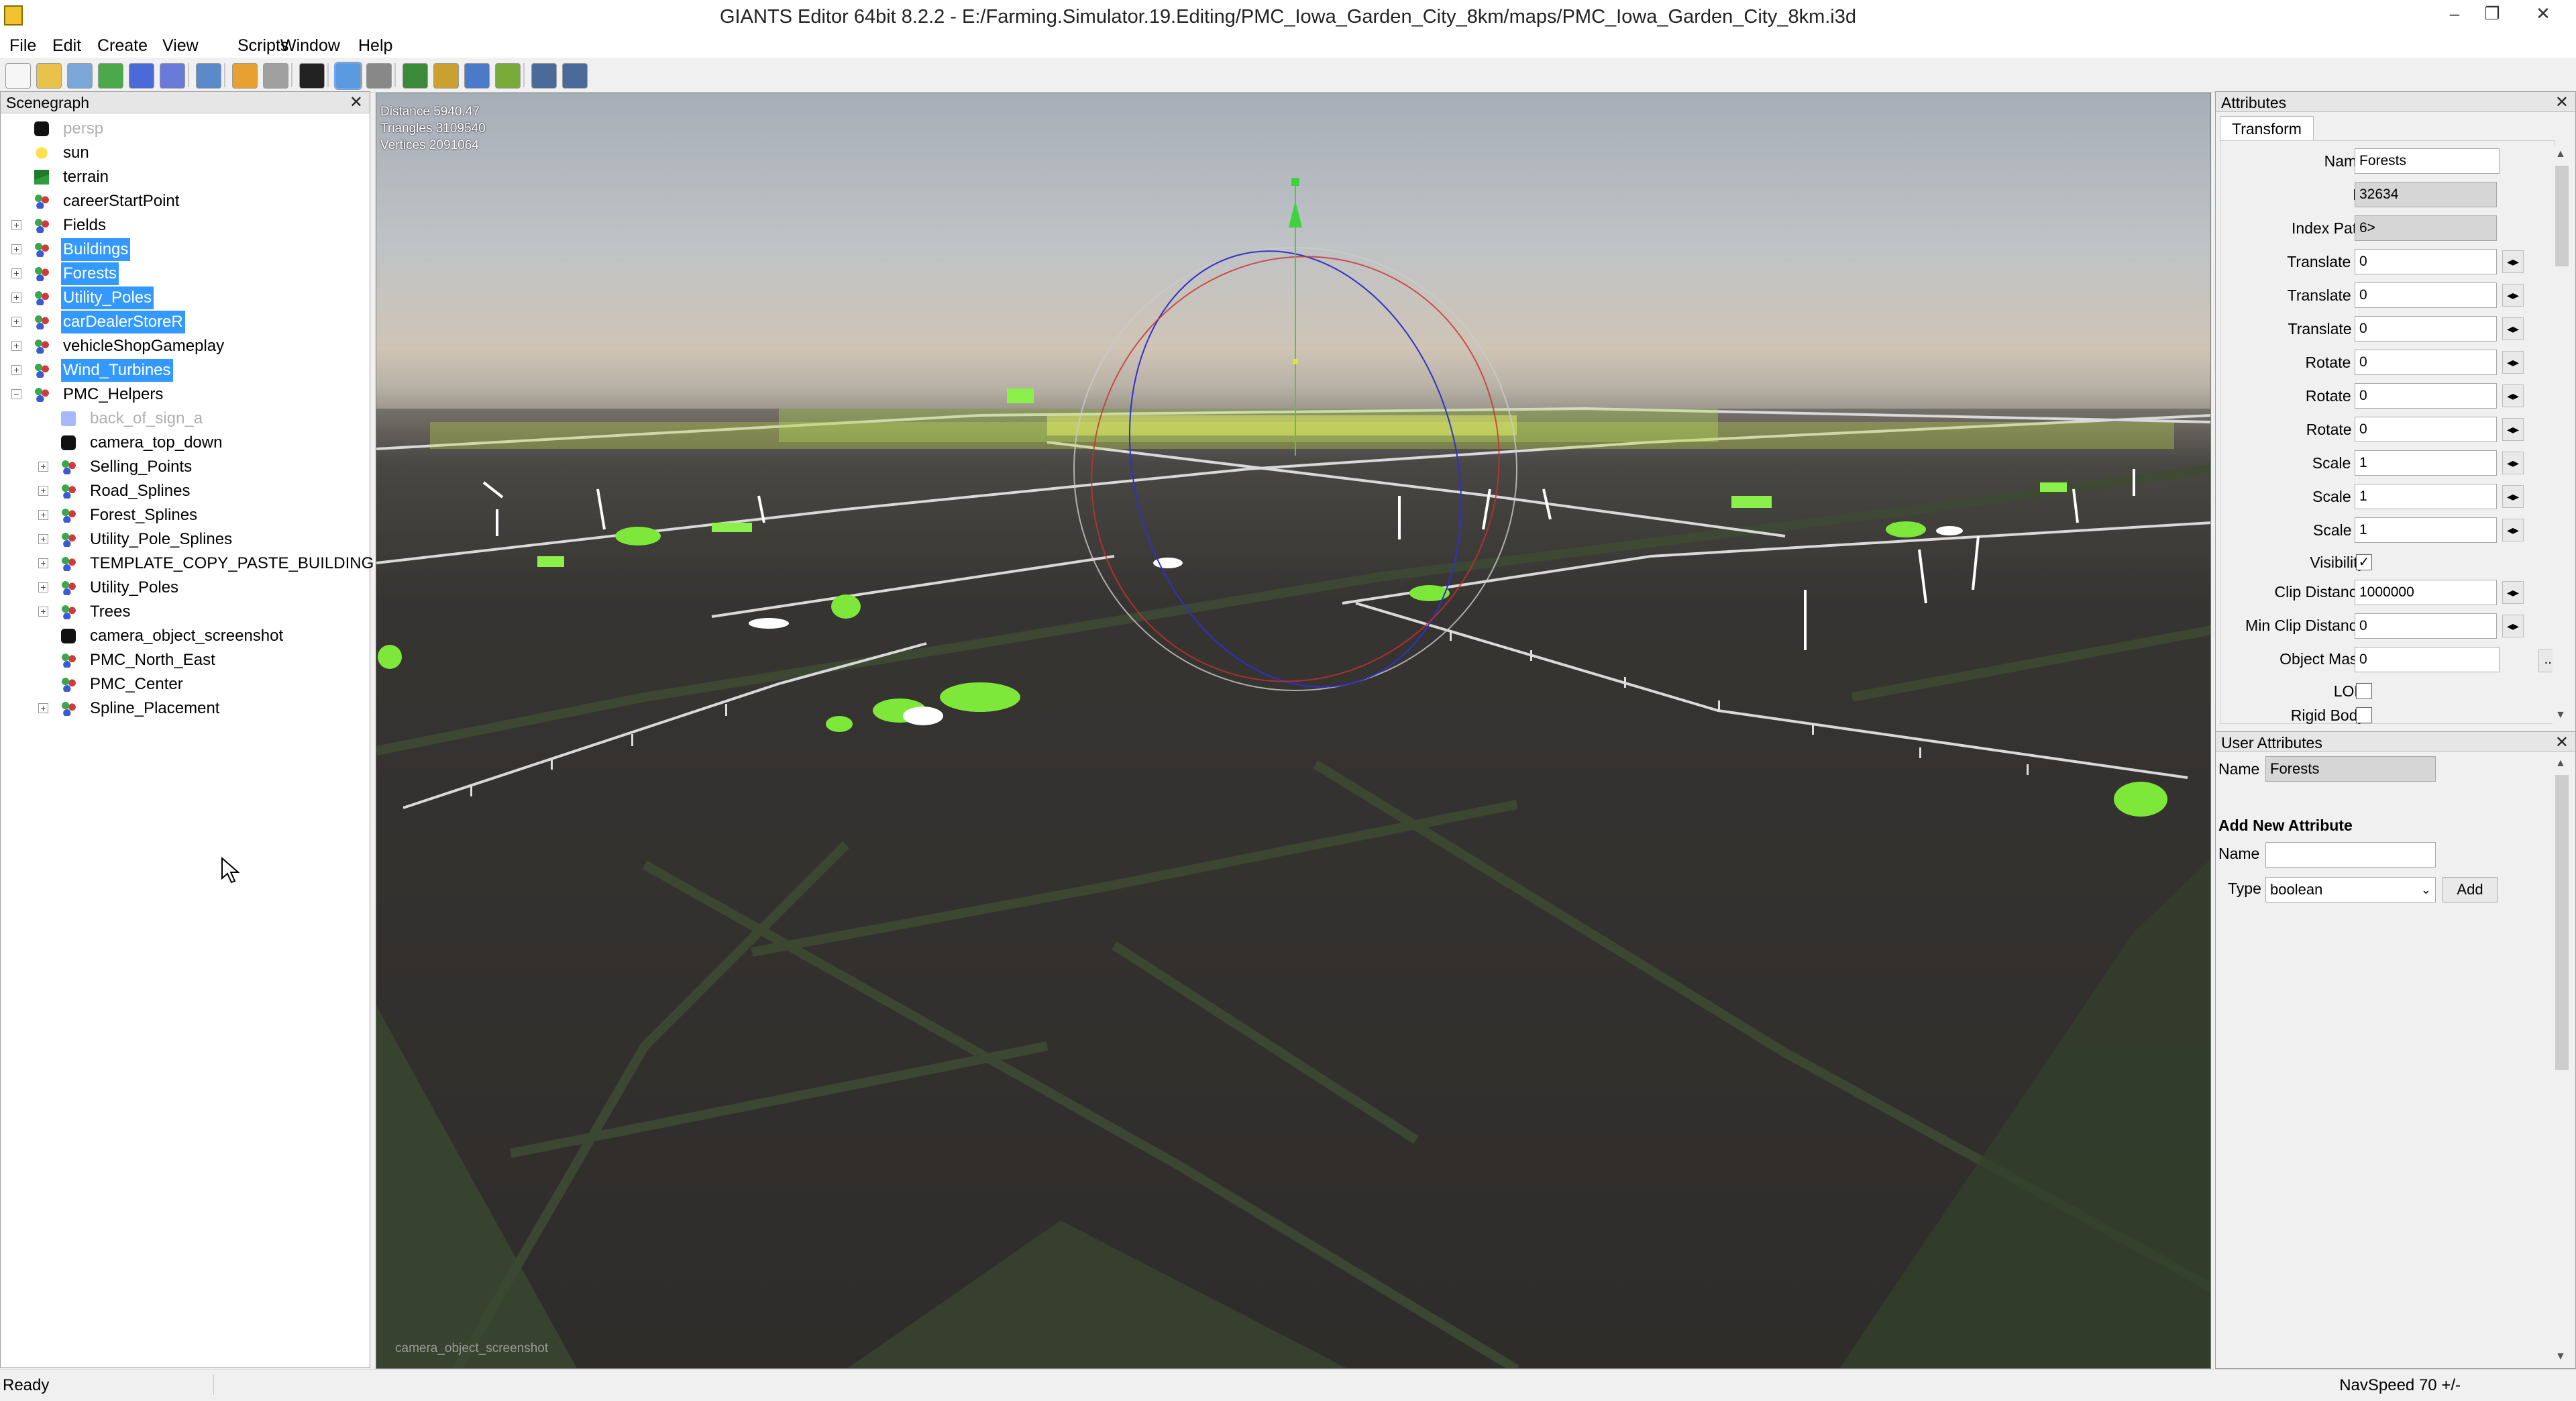 The height and width of the screenshot is (1401, 2576). Describe the element at coordinates (544, 76) in the screenshot. I see `settings-icon` at that location.